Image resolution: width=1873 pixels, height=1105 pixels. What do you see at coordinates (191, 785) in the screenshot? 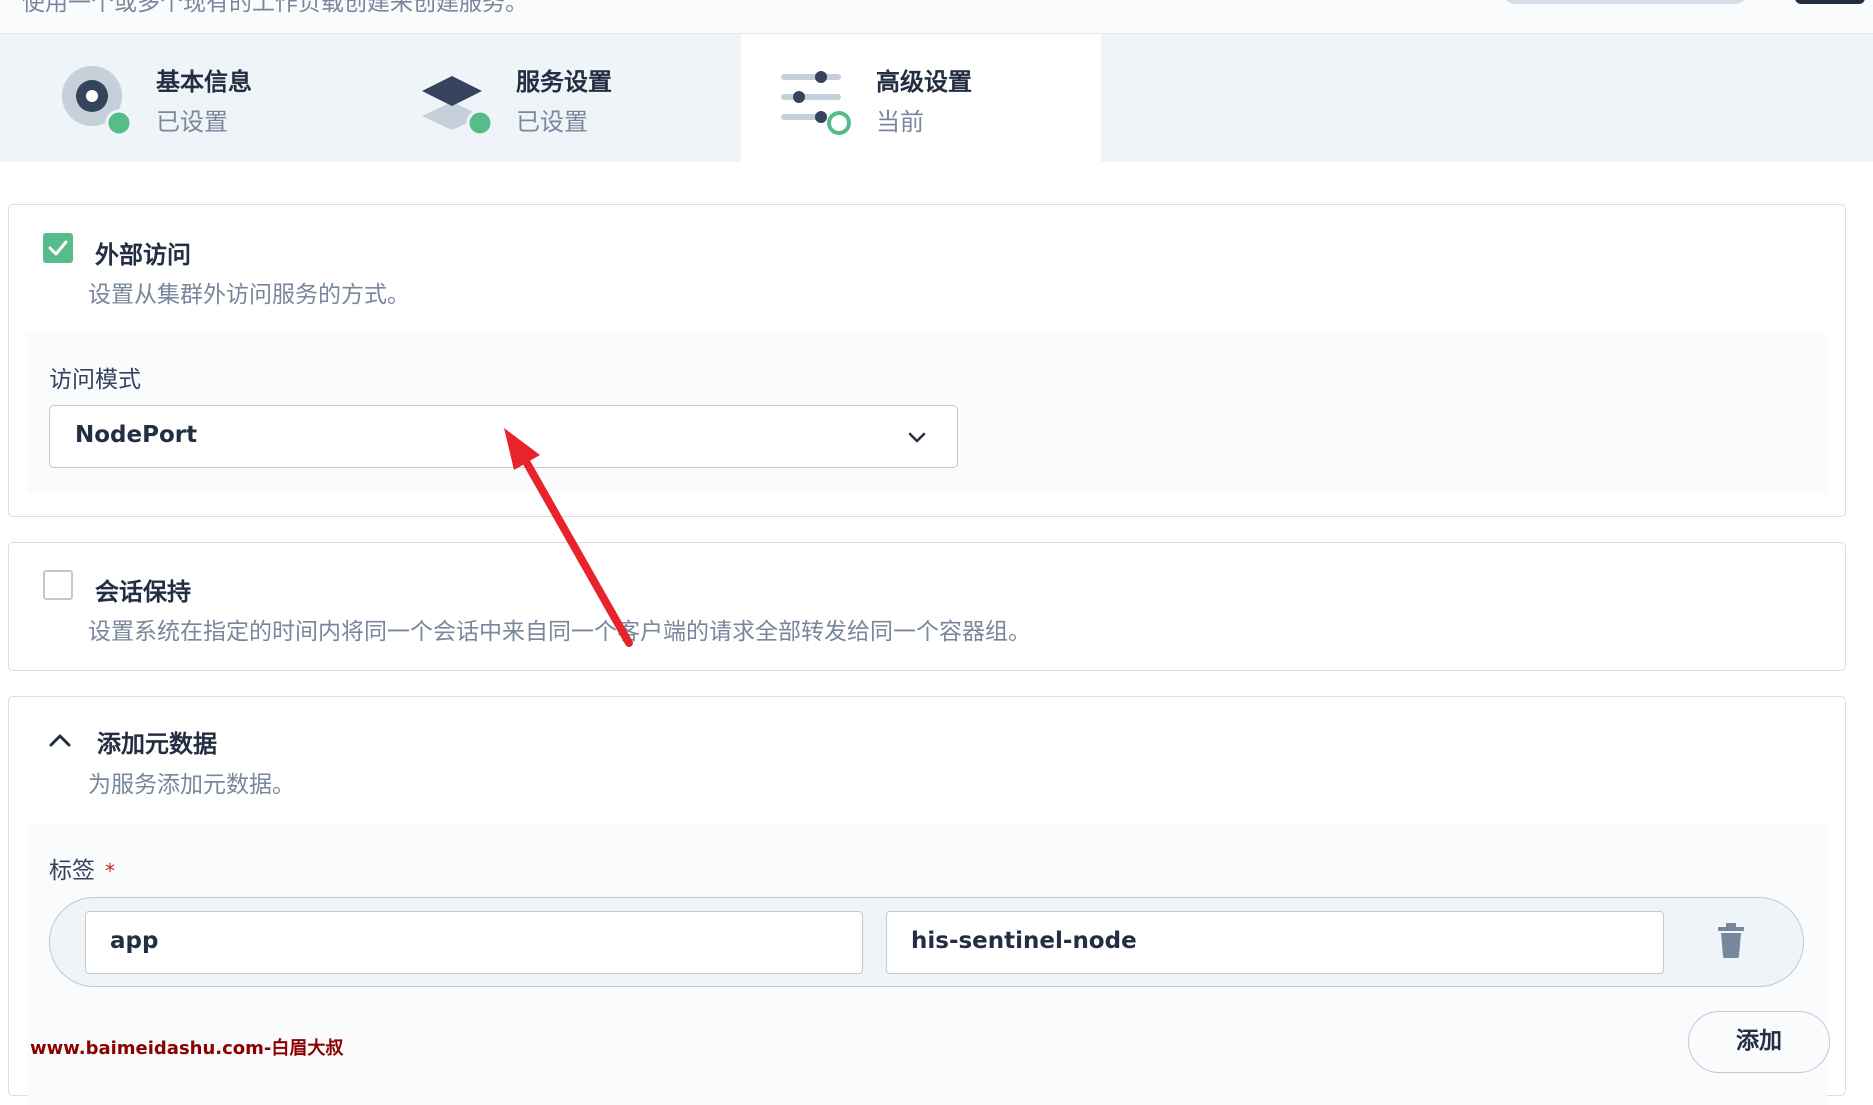
I see `metadata-description: 为服务添加元数据。` at bounding box center [191, 785].